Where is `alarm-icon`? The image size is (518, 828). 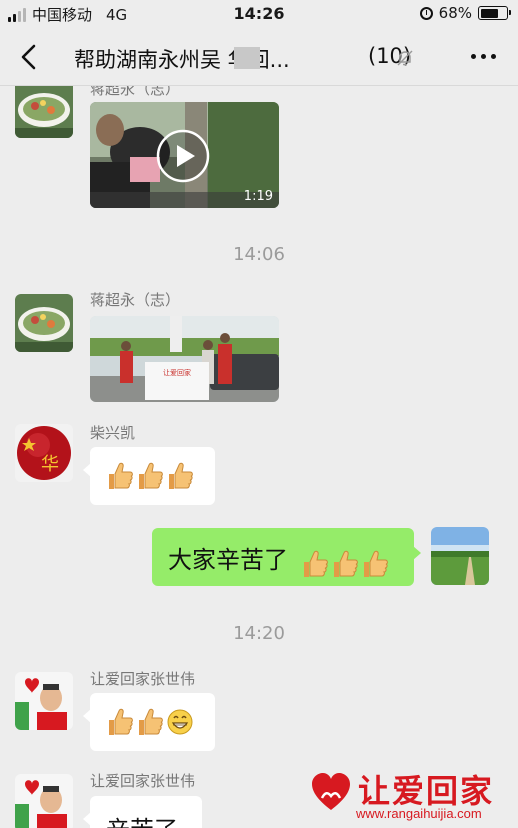
alarm-icon is located at coordinates (426, 13).